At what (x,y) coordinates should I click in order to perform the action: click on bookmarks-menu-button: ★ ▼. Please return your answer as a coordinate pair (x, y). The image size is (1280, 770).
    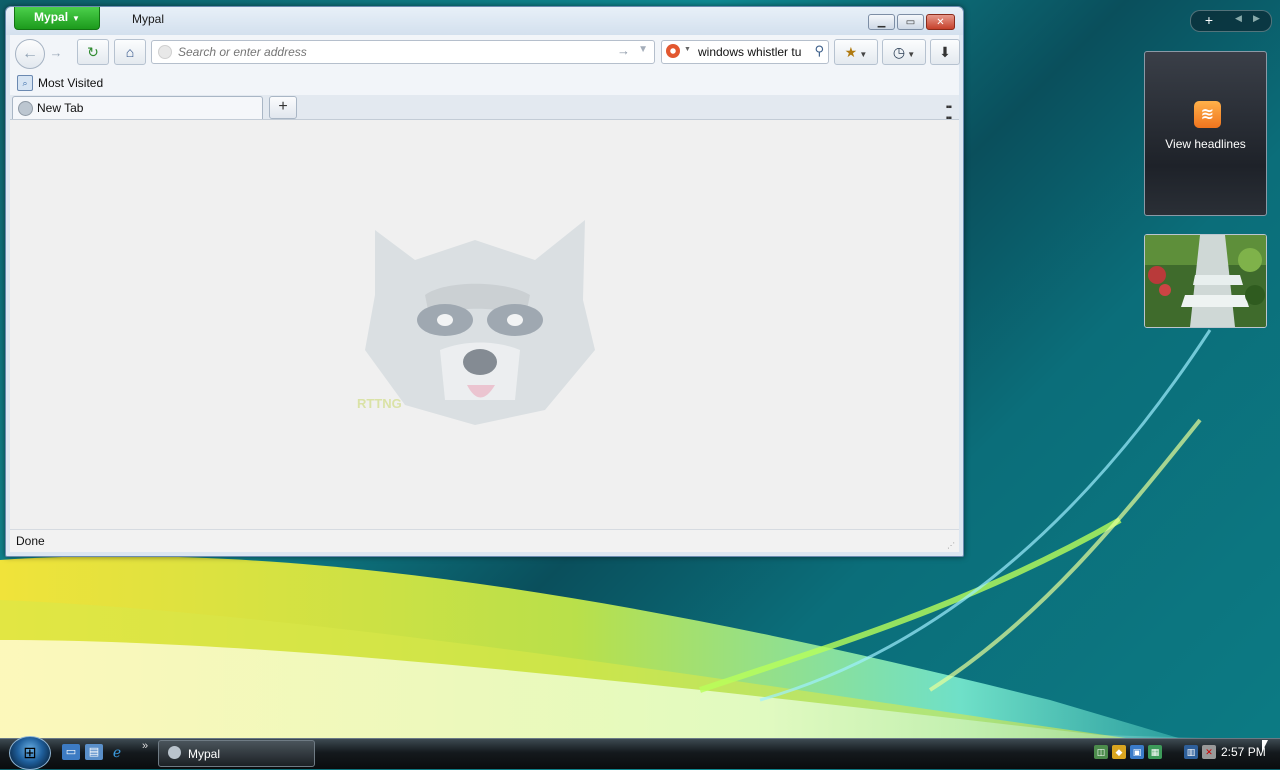
    Looking at the image, I should click on (856, 52).